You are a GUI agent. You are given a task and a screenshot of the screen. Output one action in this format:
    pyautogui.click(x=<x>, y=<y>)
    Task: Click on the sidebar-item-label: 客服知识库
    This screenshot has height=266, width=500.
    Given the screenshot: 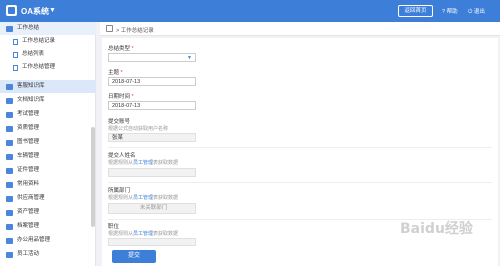 What is the action you would take?
    pyautogui.click(x=31, y=86)
    